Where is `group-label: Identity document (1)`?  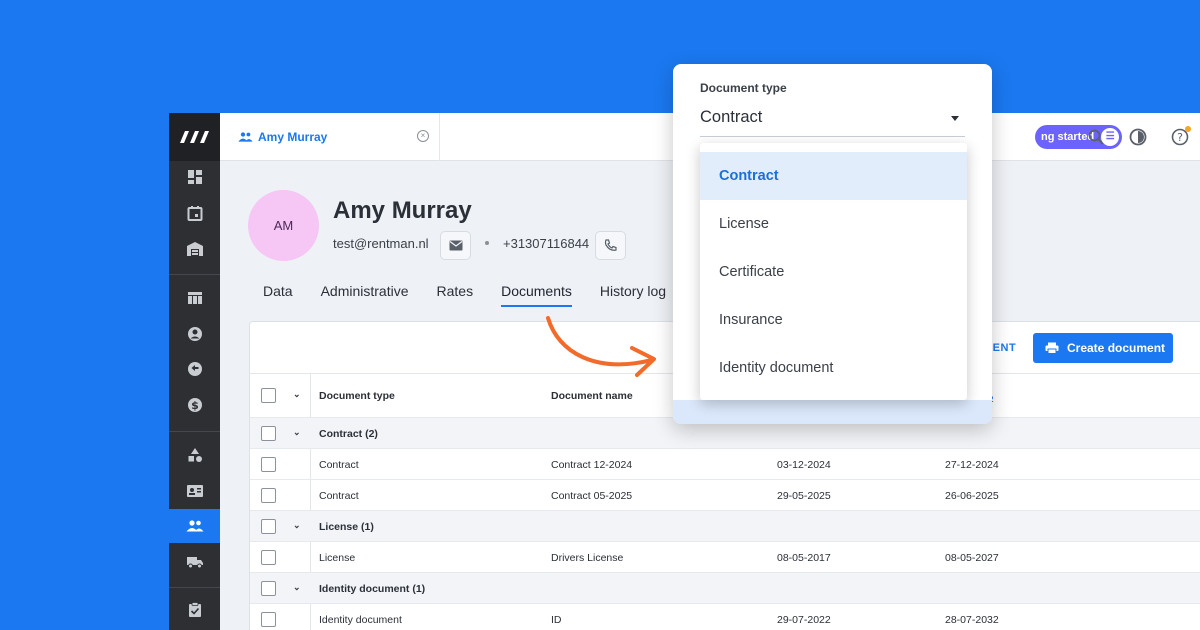 group-label: Identity document (1) is located at coordinates (372, 589).